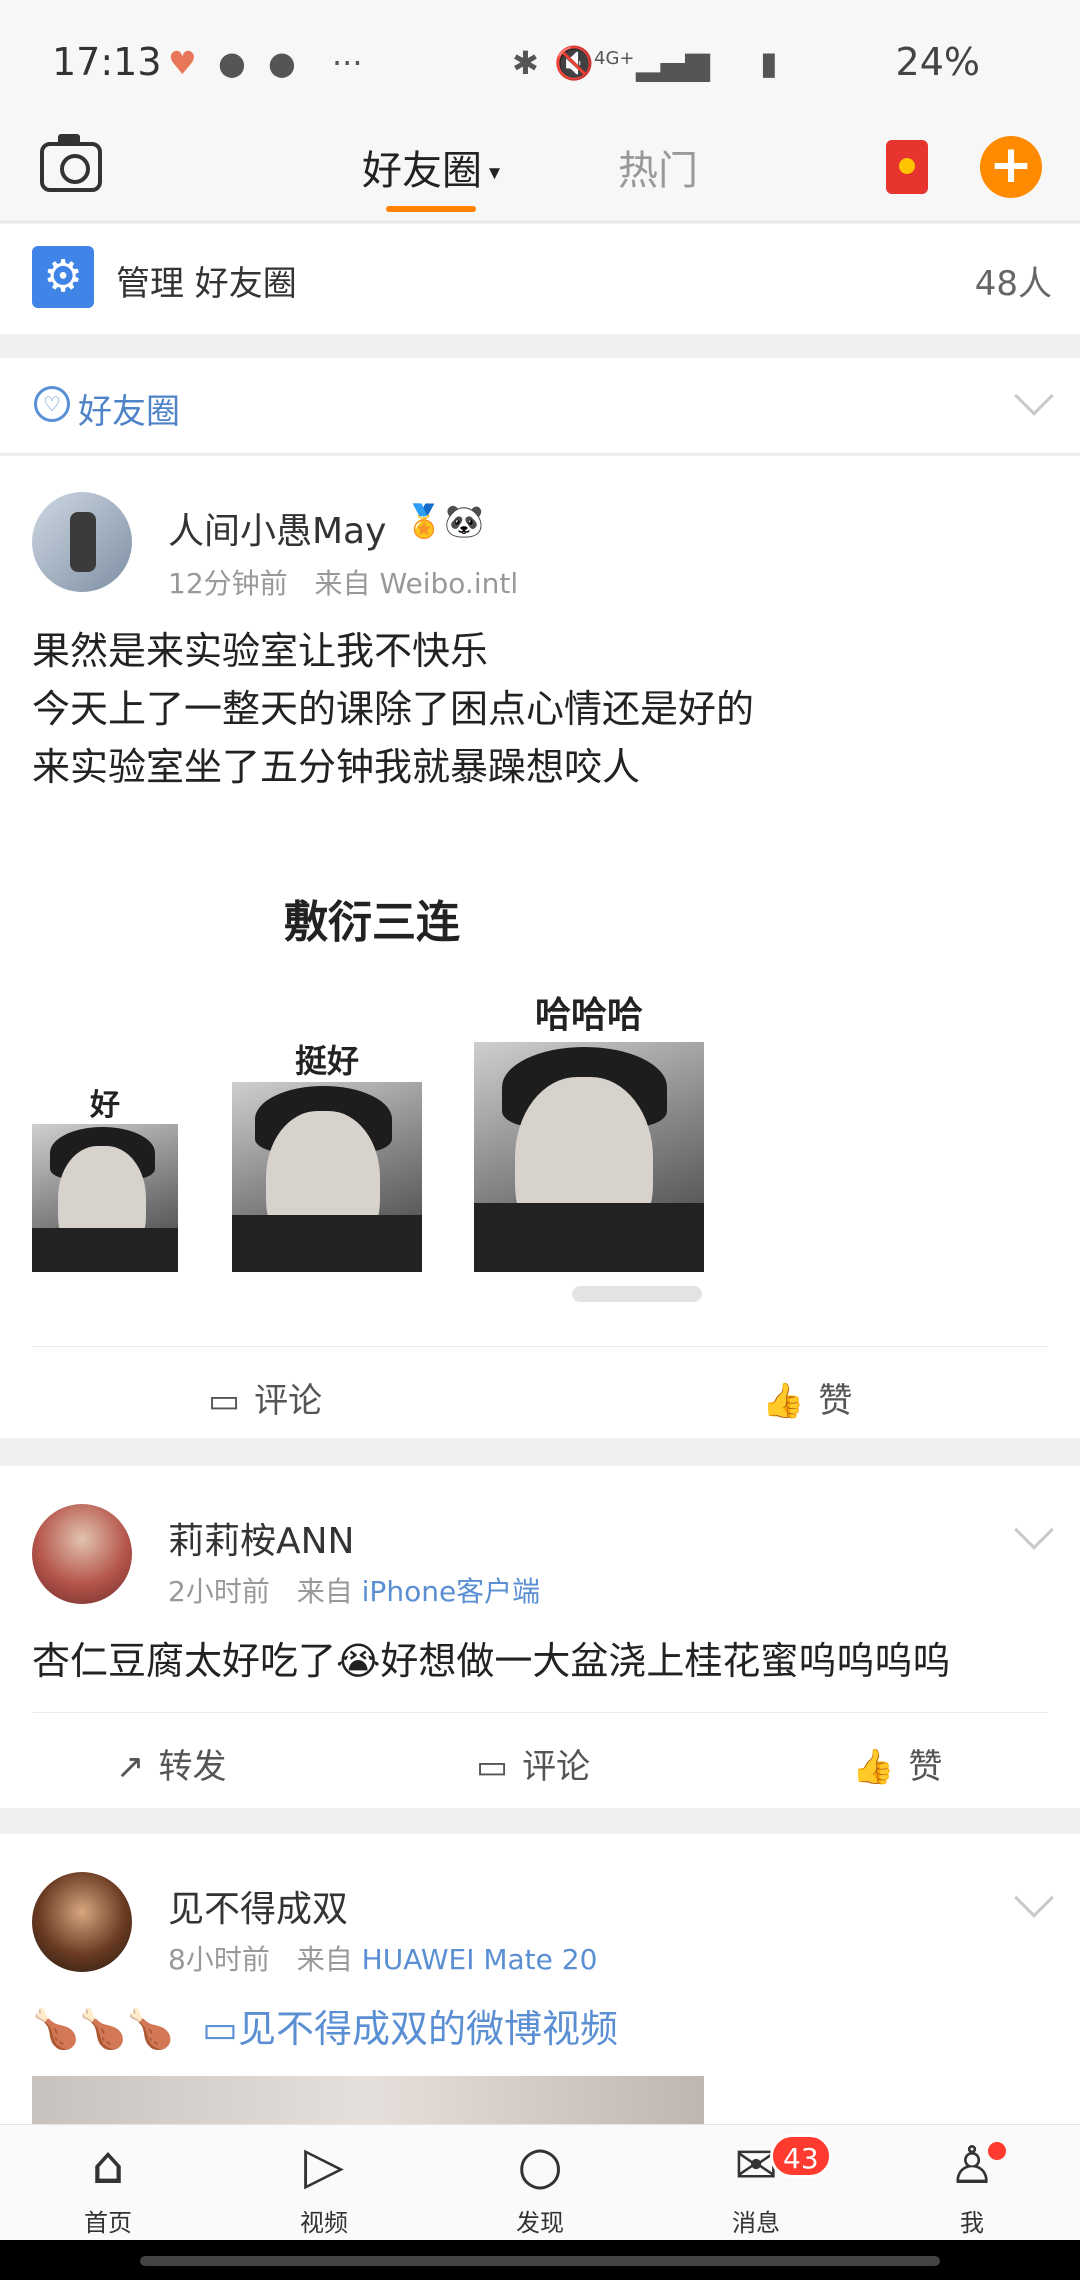  I want to click on meme-caption: 挺好, so click(326, 1061).